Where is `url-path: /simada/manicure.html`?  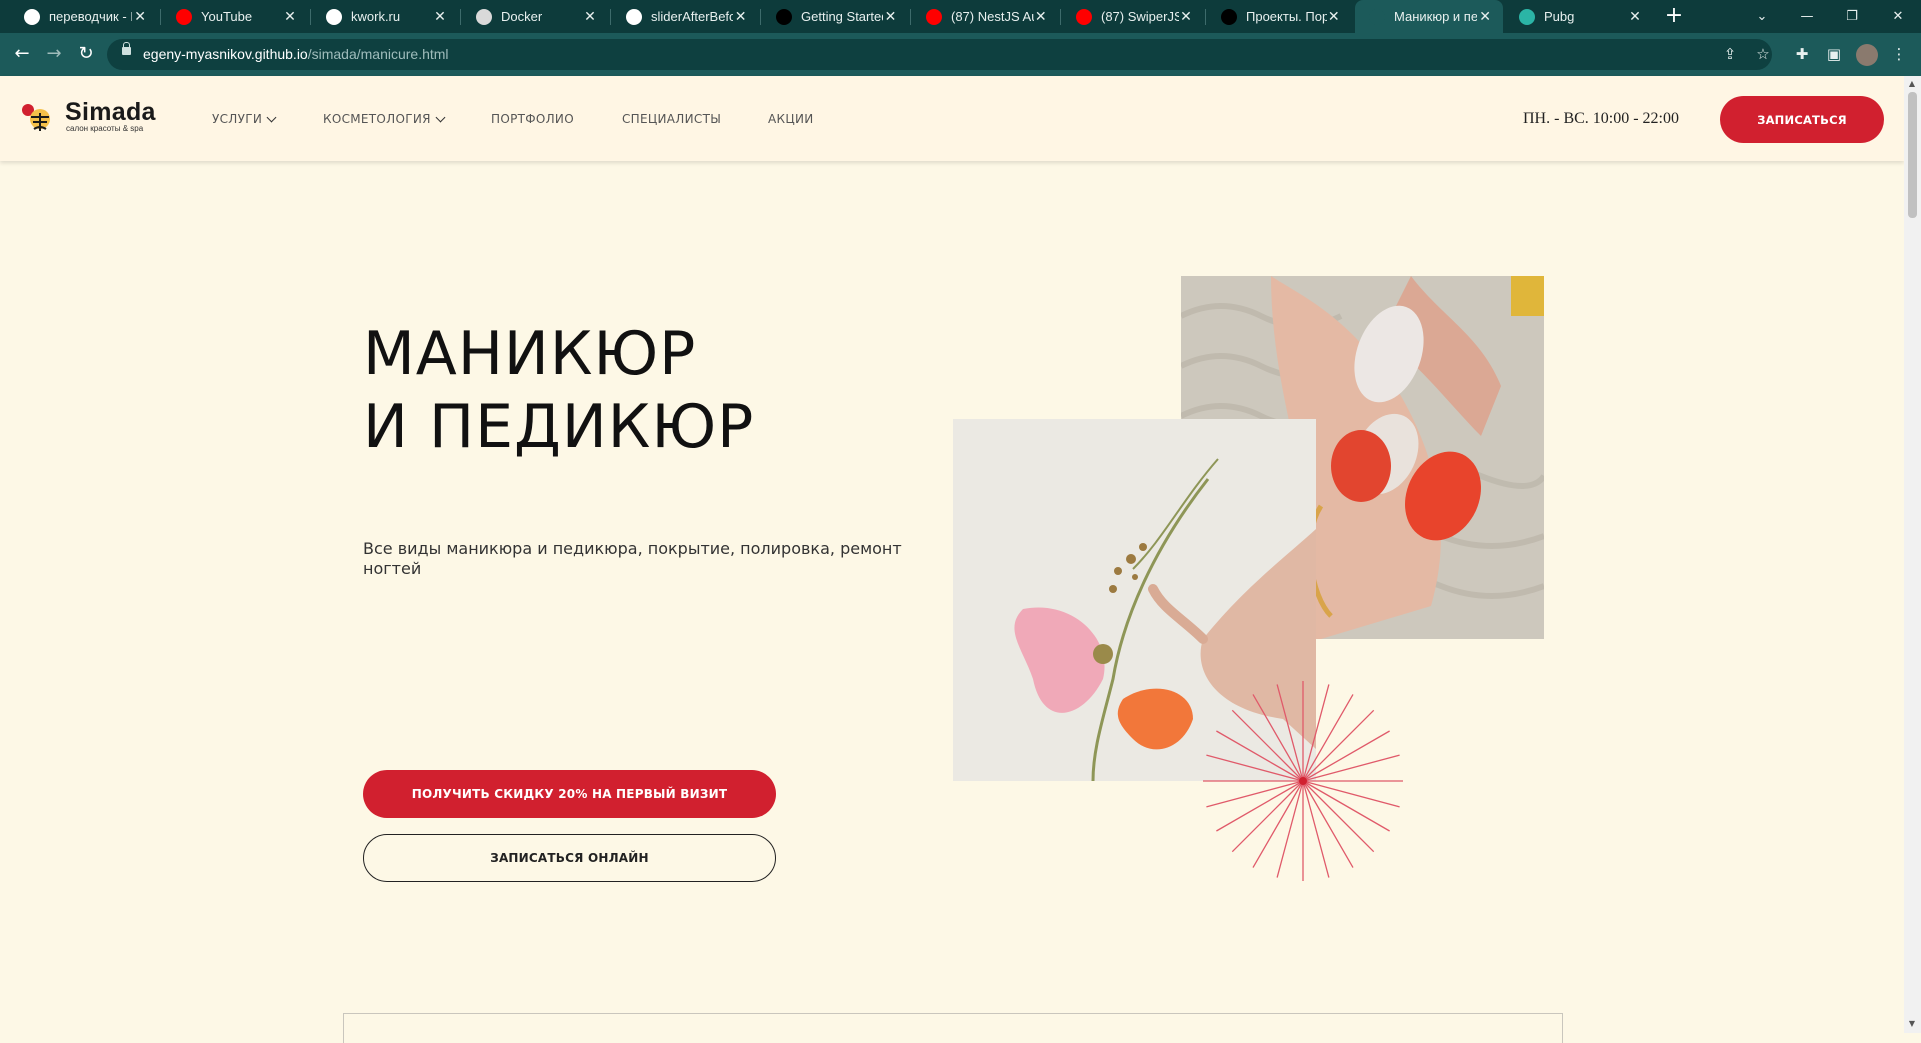
url-path: /simada/manicure.html is located at coordinates (378, 54).